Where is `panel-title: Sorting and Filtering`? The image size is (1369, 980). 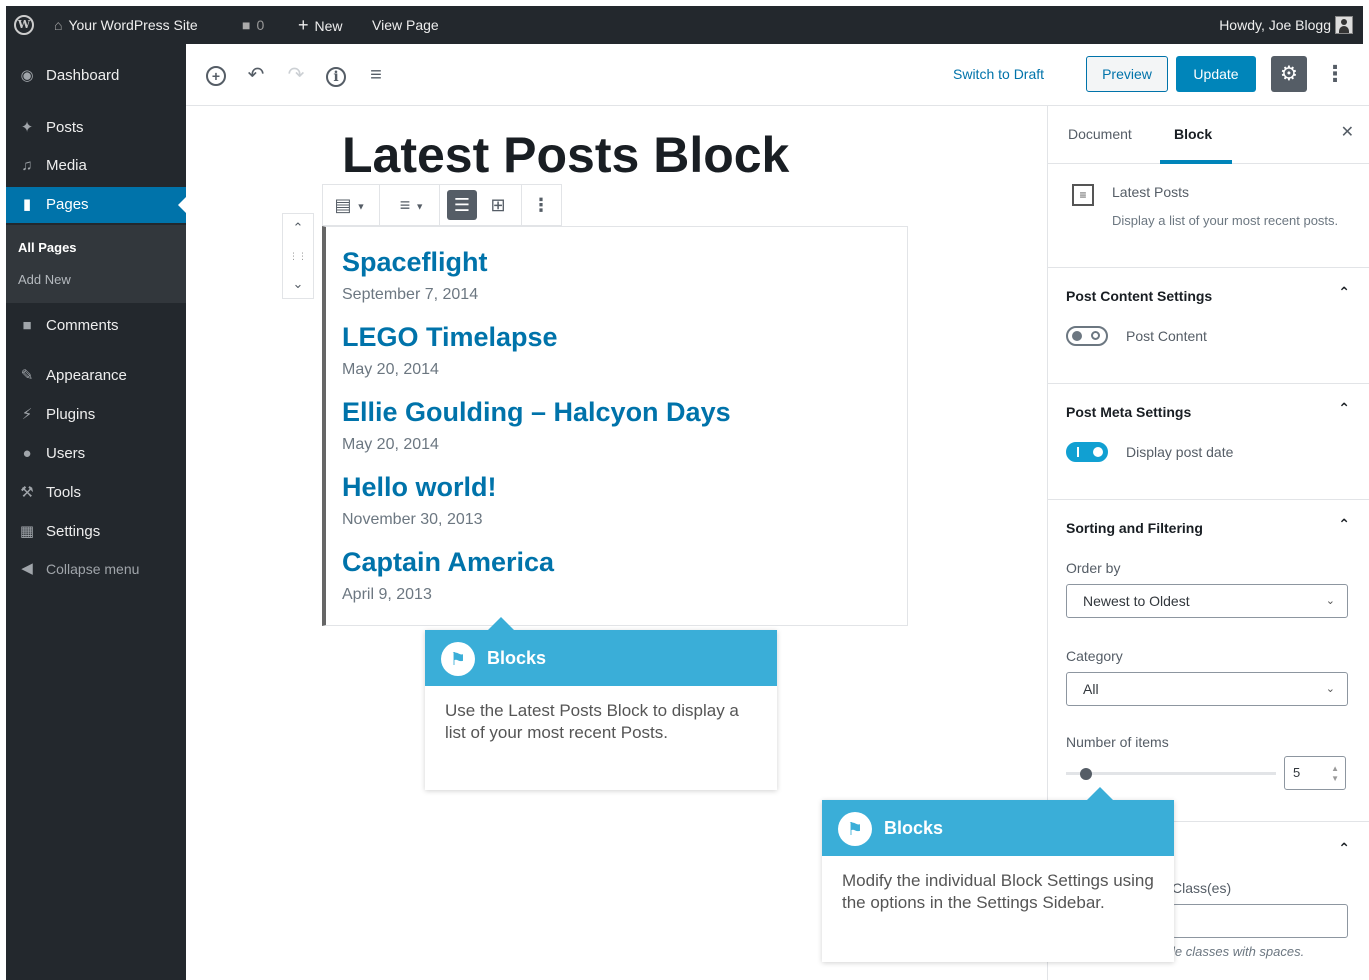
panel-title: Sorting and Filtering is located at coordinates (1134, 528).